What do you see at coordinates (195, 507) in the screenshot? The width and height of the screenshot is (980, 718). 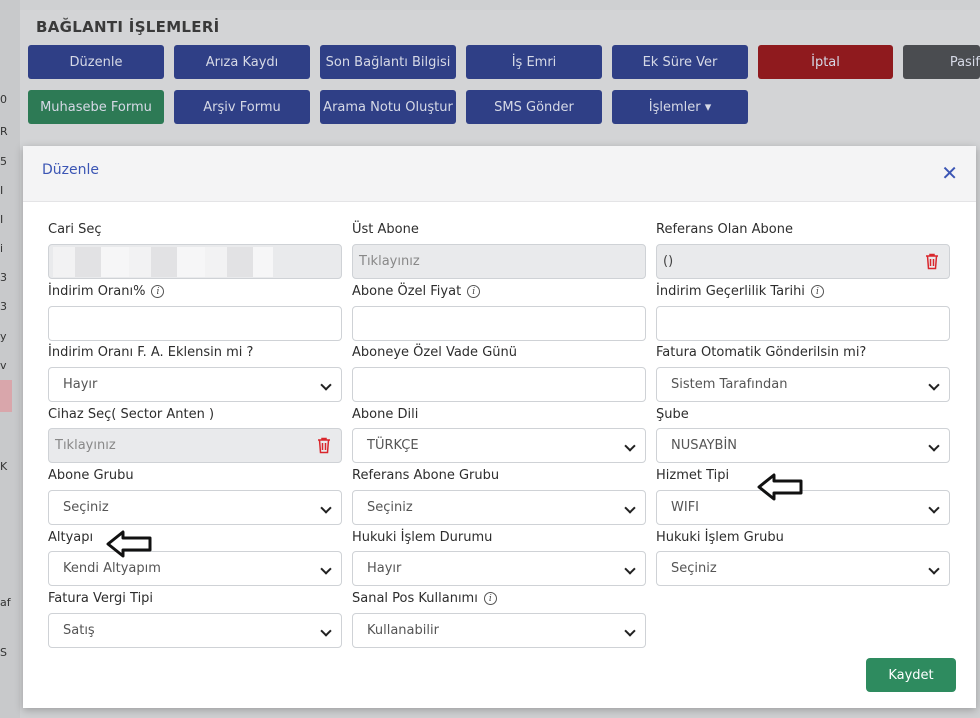 I see `abone-grubu-select: Seçiniz` at bounding box center [195, 507].